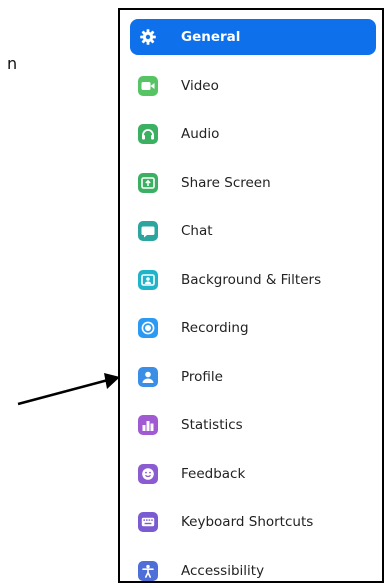  What do you see at coordinates (253, 377) in the screenshot?
I see `sidebar-item-profile: Profile` at bounding box center [253, 377].